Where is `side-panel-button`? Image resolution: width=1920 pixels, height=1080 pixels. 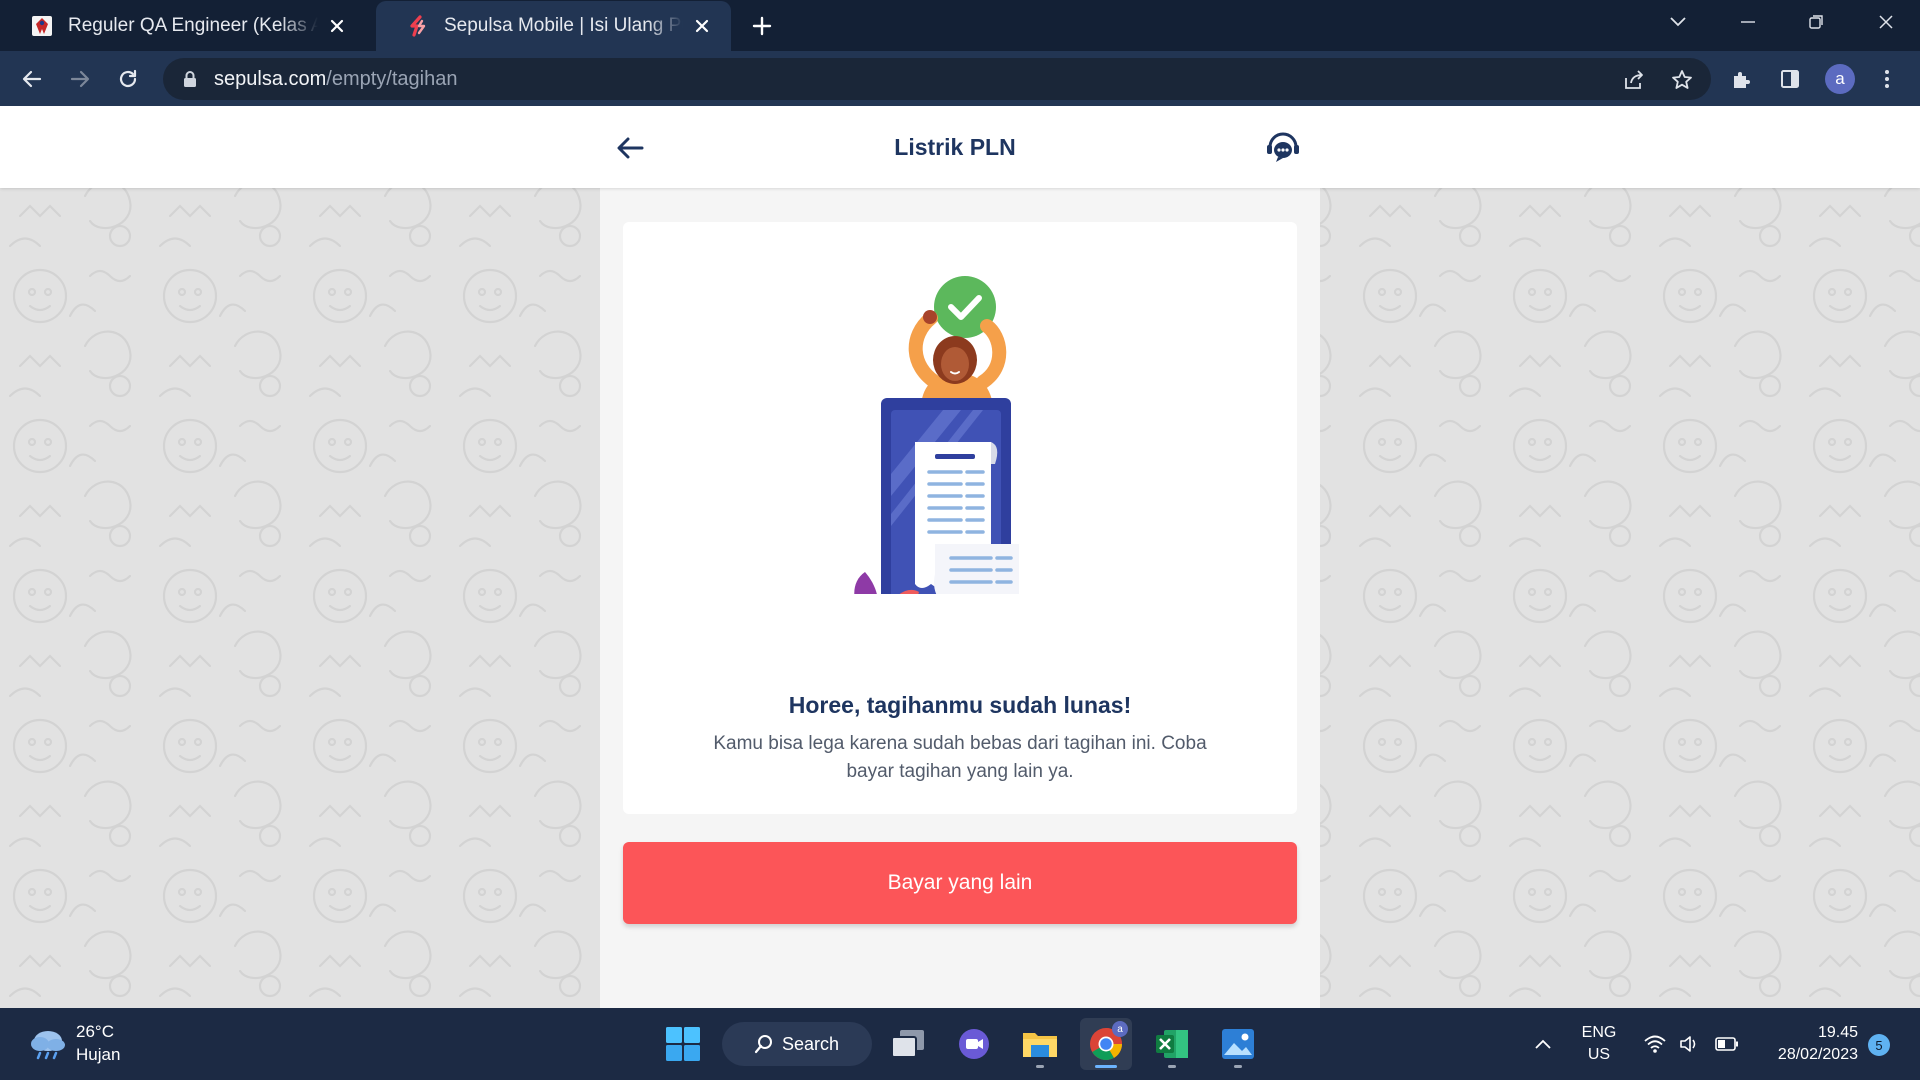
side-panel-button is located at coordinates (1790, 79).